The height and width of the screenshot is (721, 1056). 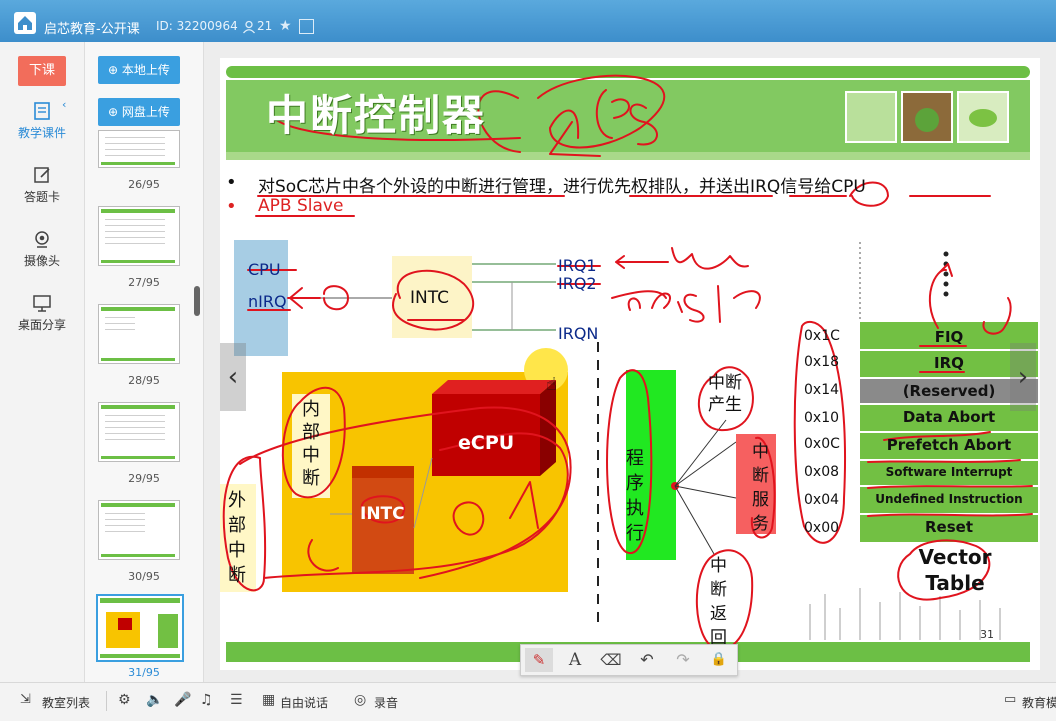 I want to click on classroom-list-icon: ⇲, so click(x=25, y=699).